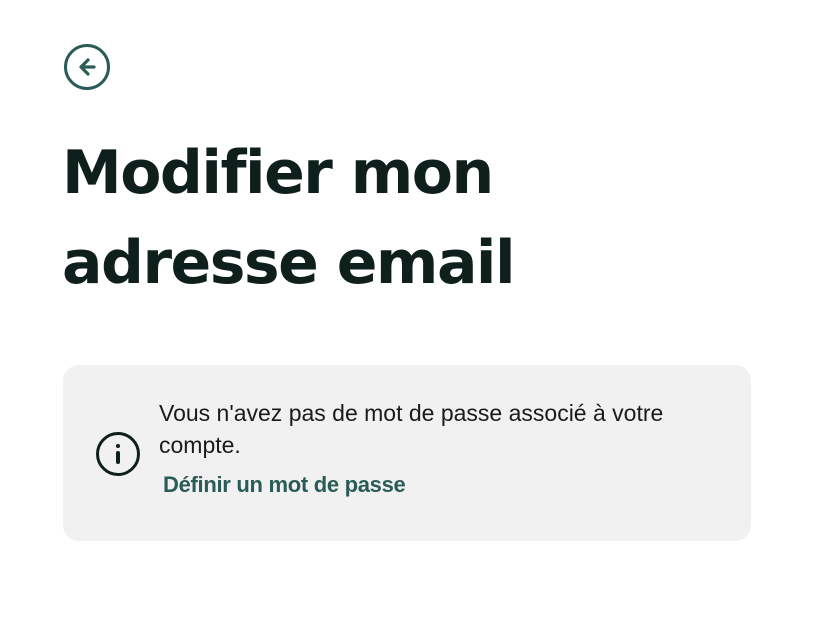 This screenshot has height=620, width=834. Describe the element at coordinates (284, 485) in the screenshot. I see `set-password-link: Définir un mot de passe` at that location.